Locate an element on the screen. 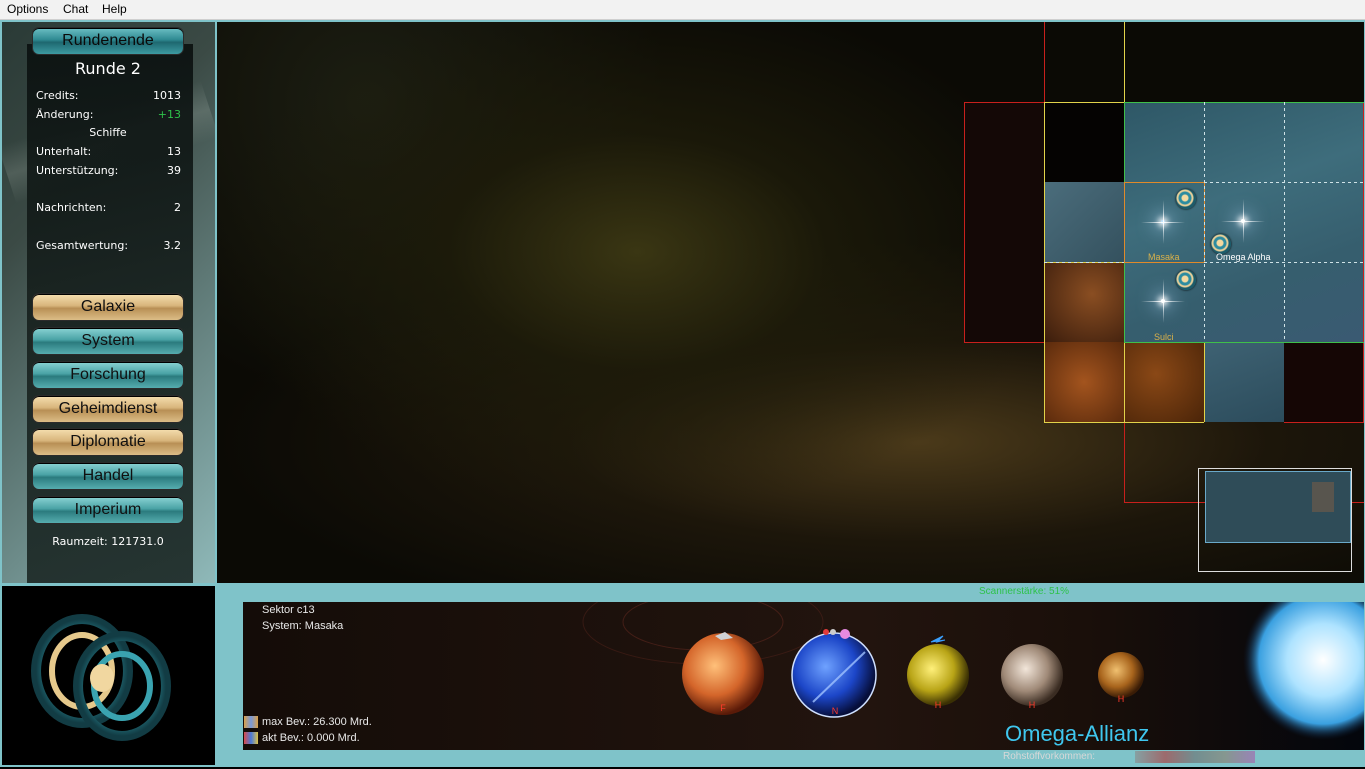 The width and height of the screenshot is (1365, 769). minimap-territory is located at coordinates (1323, 497).